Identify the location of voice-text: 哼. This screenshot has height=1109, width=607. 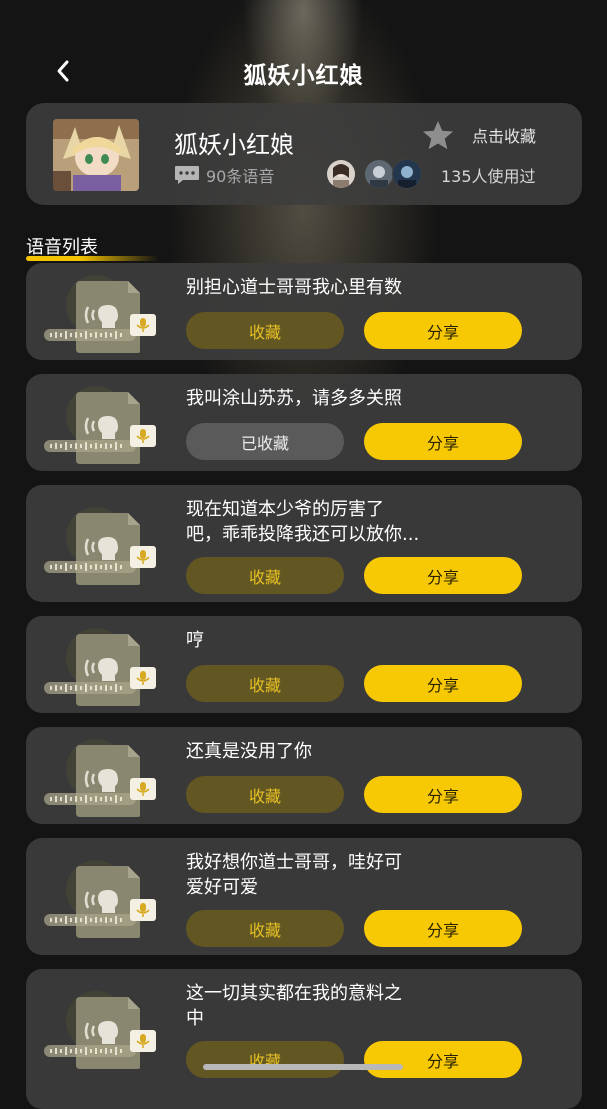
(341, 640).